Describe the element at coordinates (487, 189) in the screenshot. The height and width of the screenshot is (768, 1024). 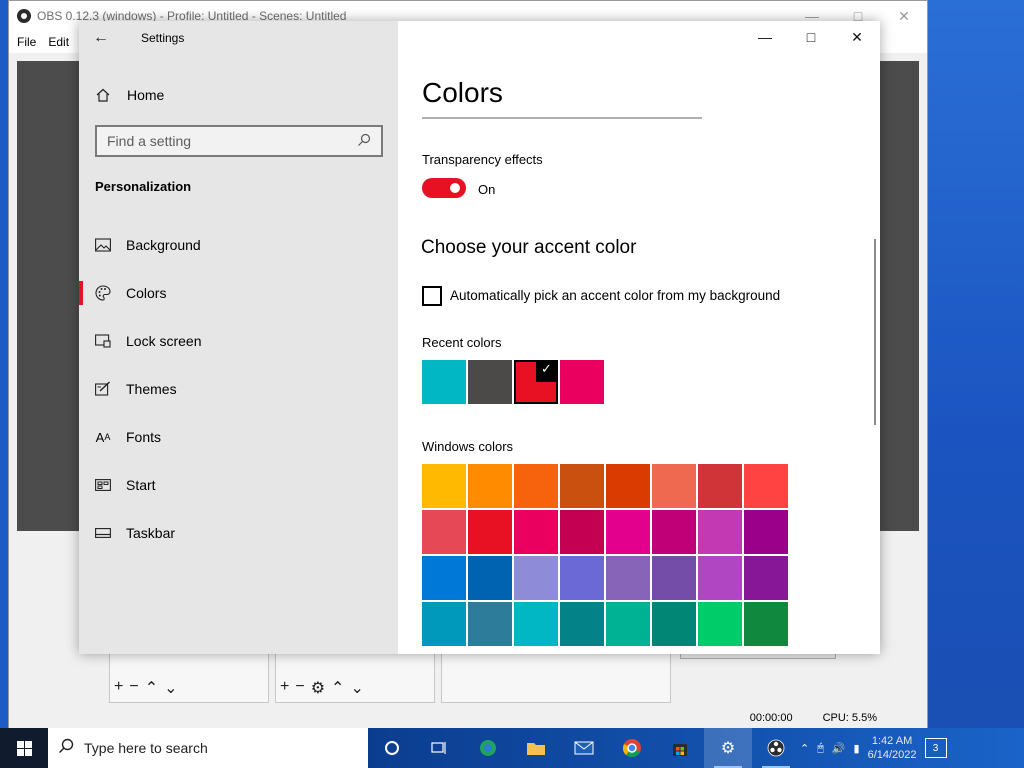
I see `toggle-state-label: On` at that location.